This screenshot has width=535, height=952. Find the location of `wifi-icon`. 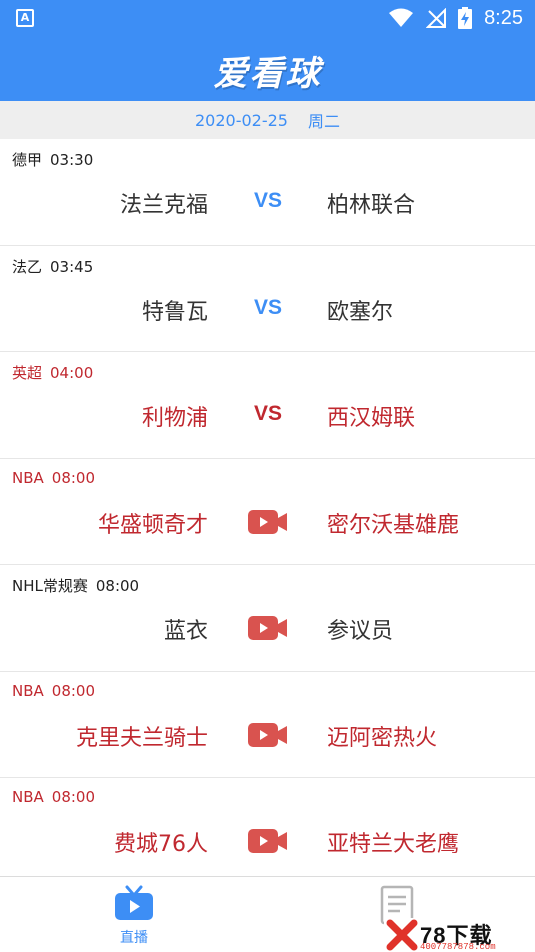

wifi-icon is located at coordinates (401, 17).